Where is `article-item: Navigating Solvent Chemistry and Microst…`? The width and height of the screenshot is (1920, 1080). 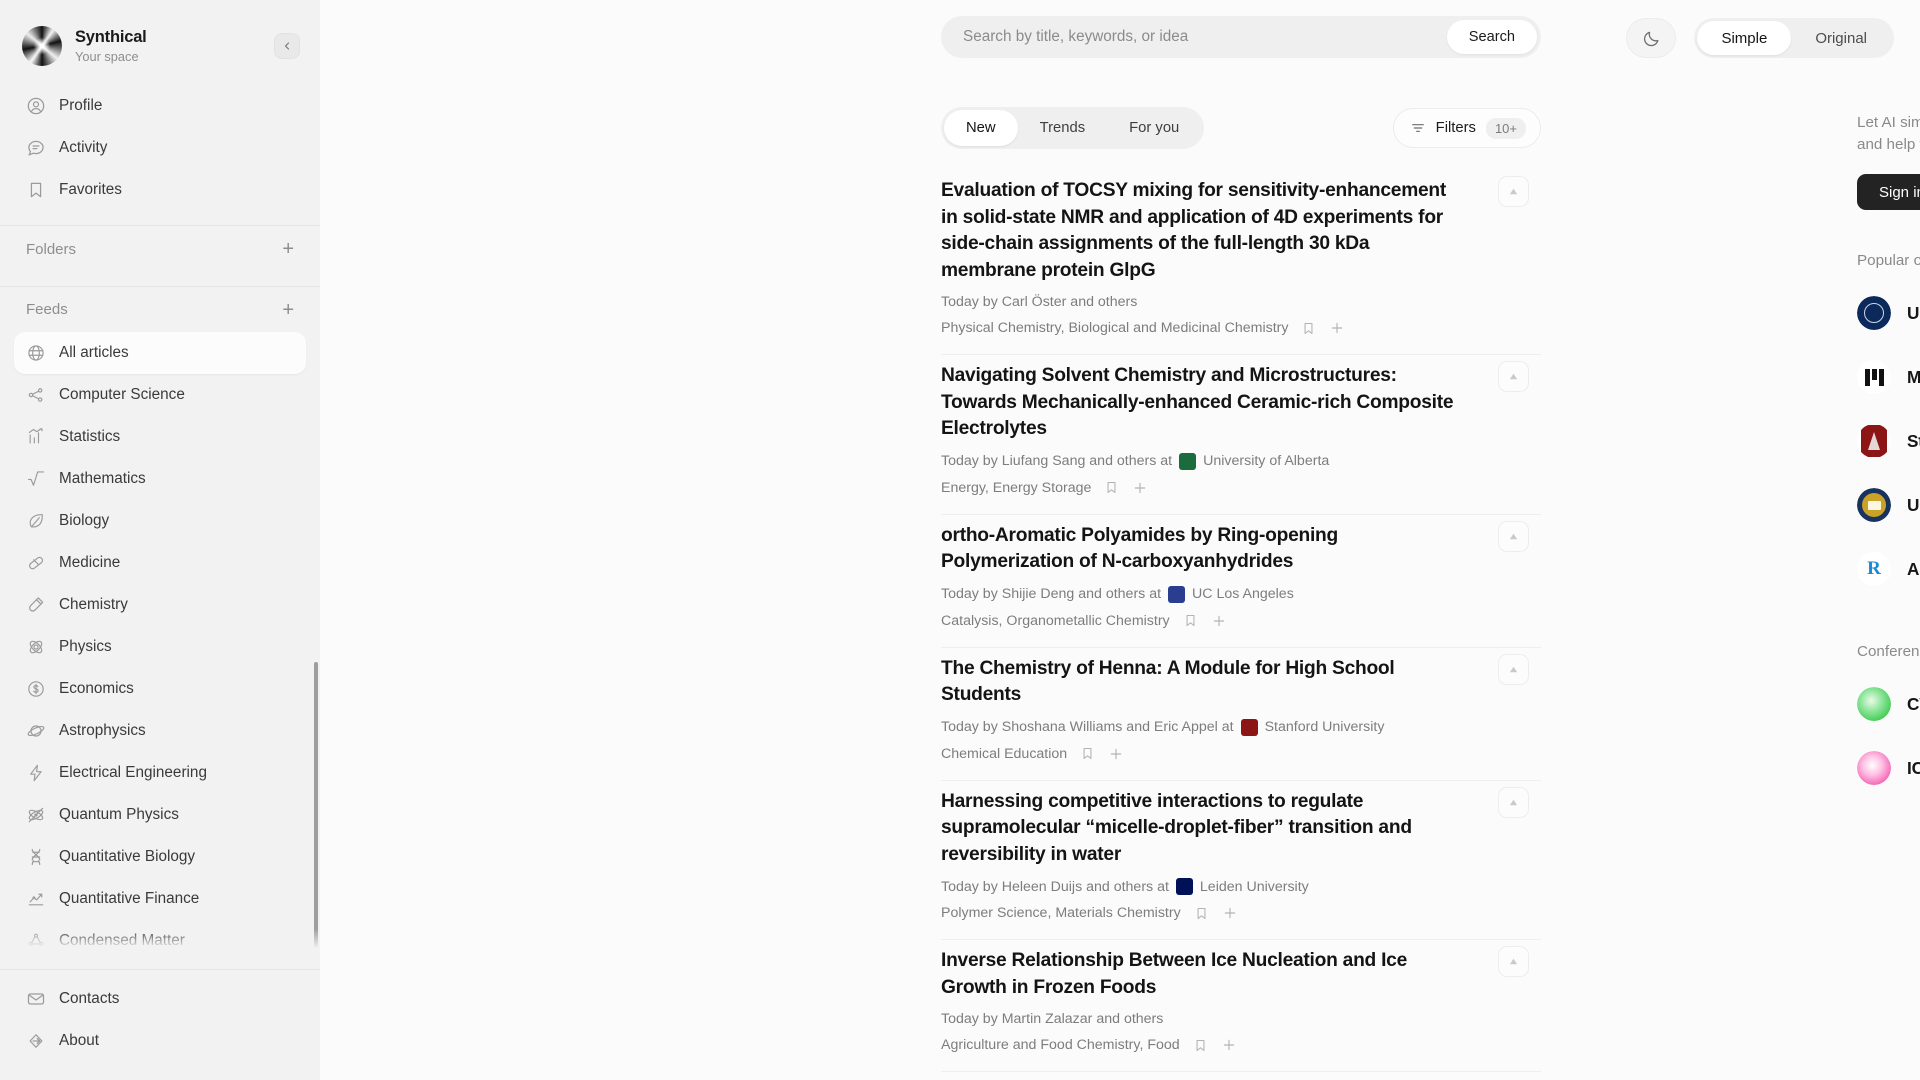 article-item: Navigating Solvent Chemistry and Microst… is located at coordinates (1241, 435).